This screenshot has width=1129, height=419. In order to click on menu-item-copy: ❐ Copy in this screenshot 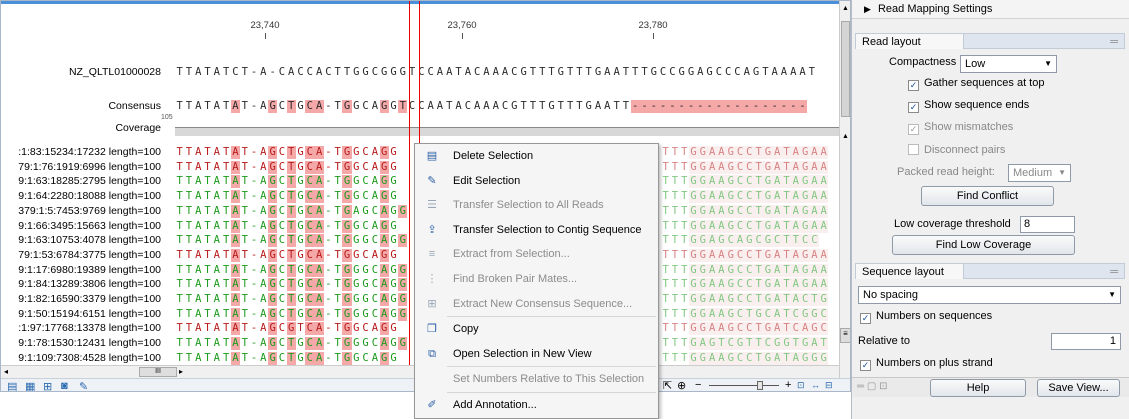, I will do `click(536, 329)`.